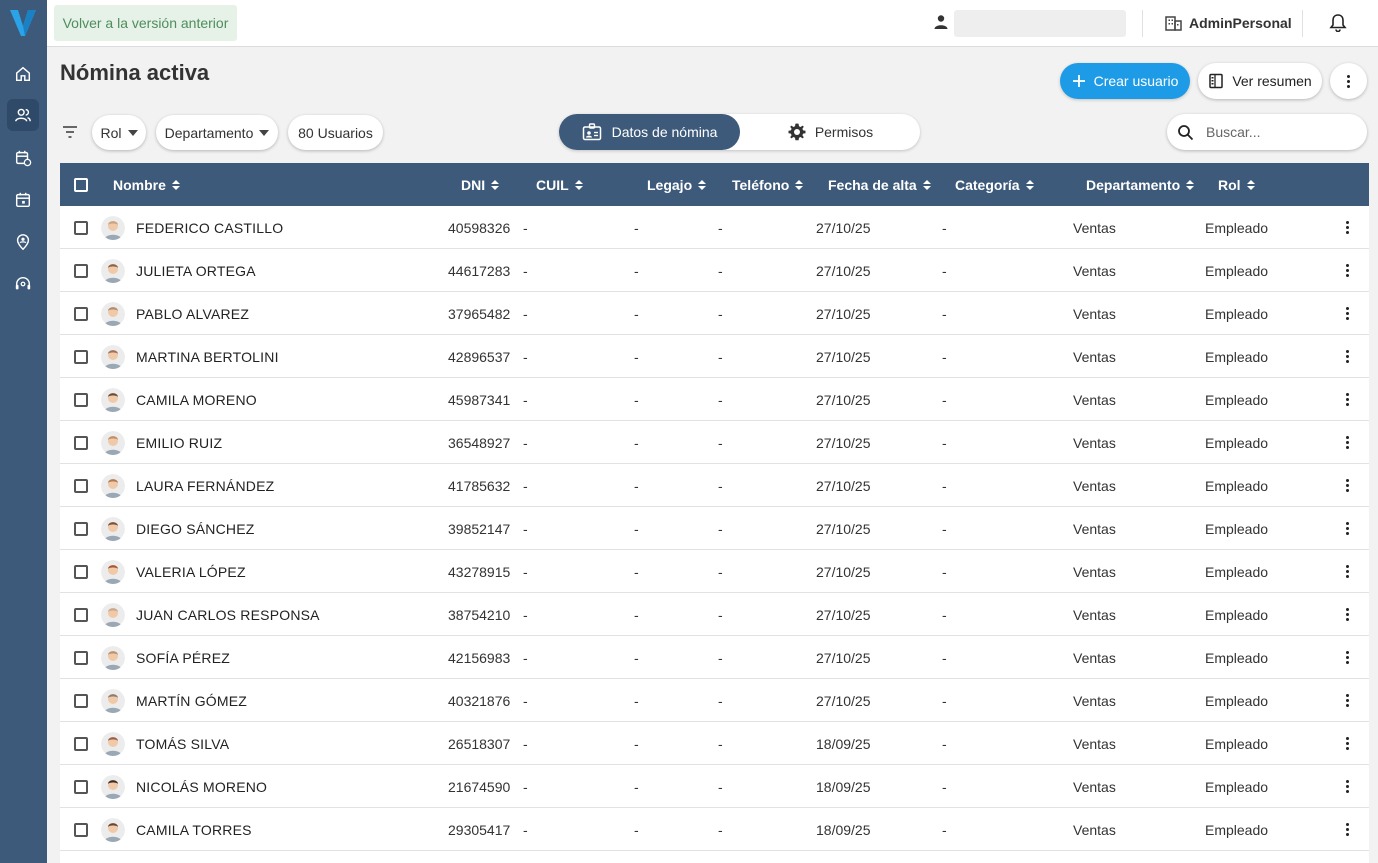 The height and width of the screenshot is (863, 1378). I want to click on user-name: MARTÍN GÓMEZ, so click(191, 701).